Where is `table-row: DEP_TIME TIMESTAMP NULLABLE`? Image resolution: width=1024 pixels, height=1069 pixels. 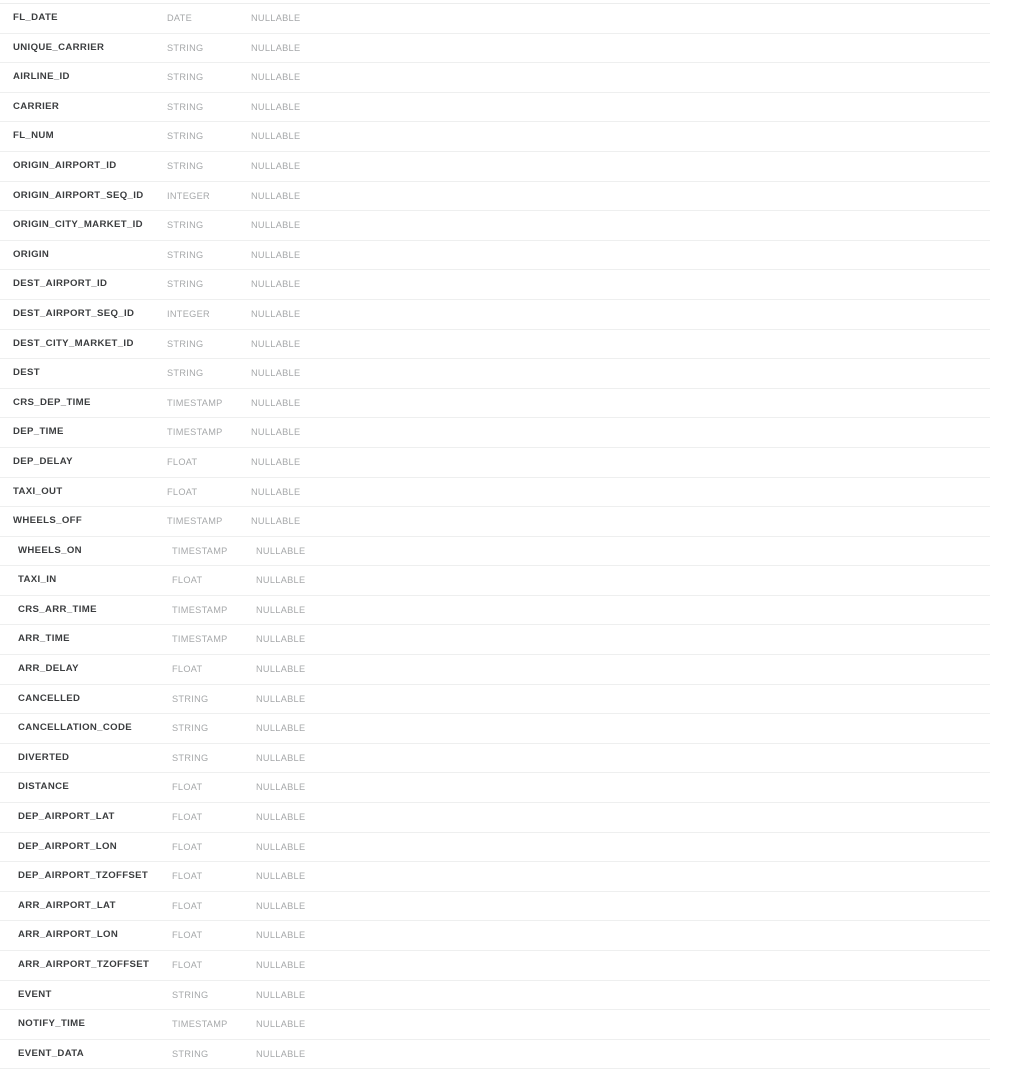
table-row: DEP_TIME TIMESTAMP NULLABLE is located at coordinates (512, 432).